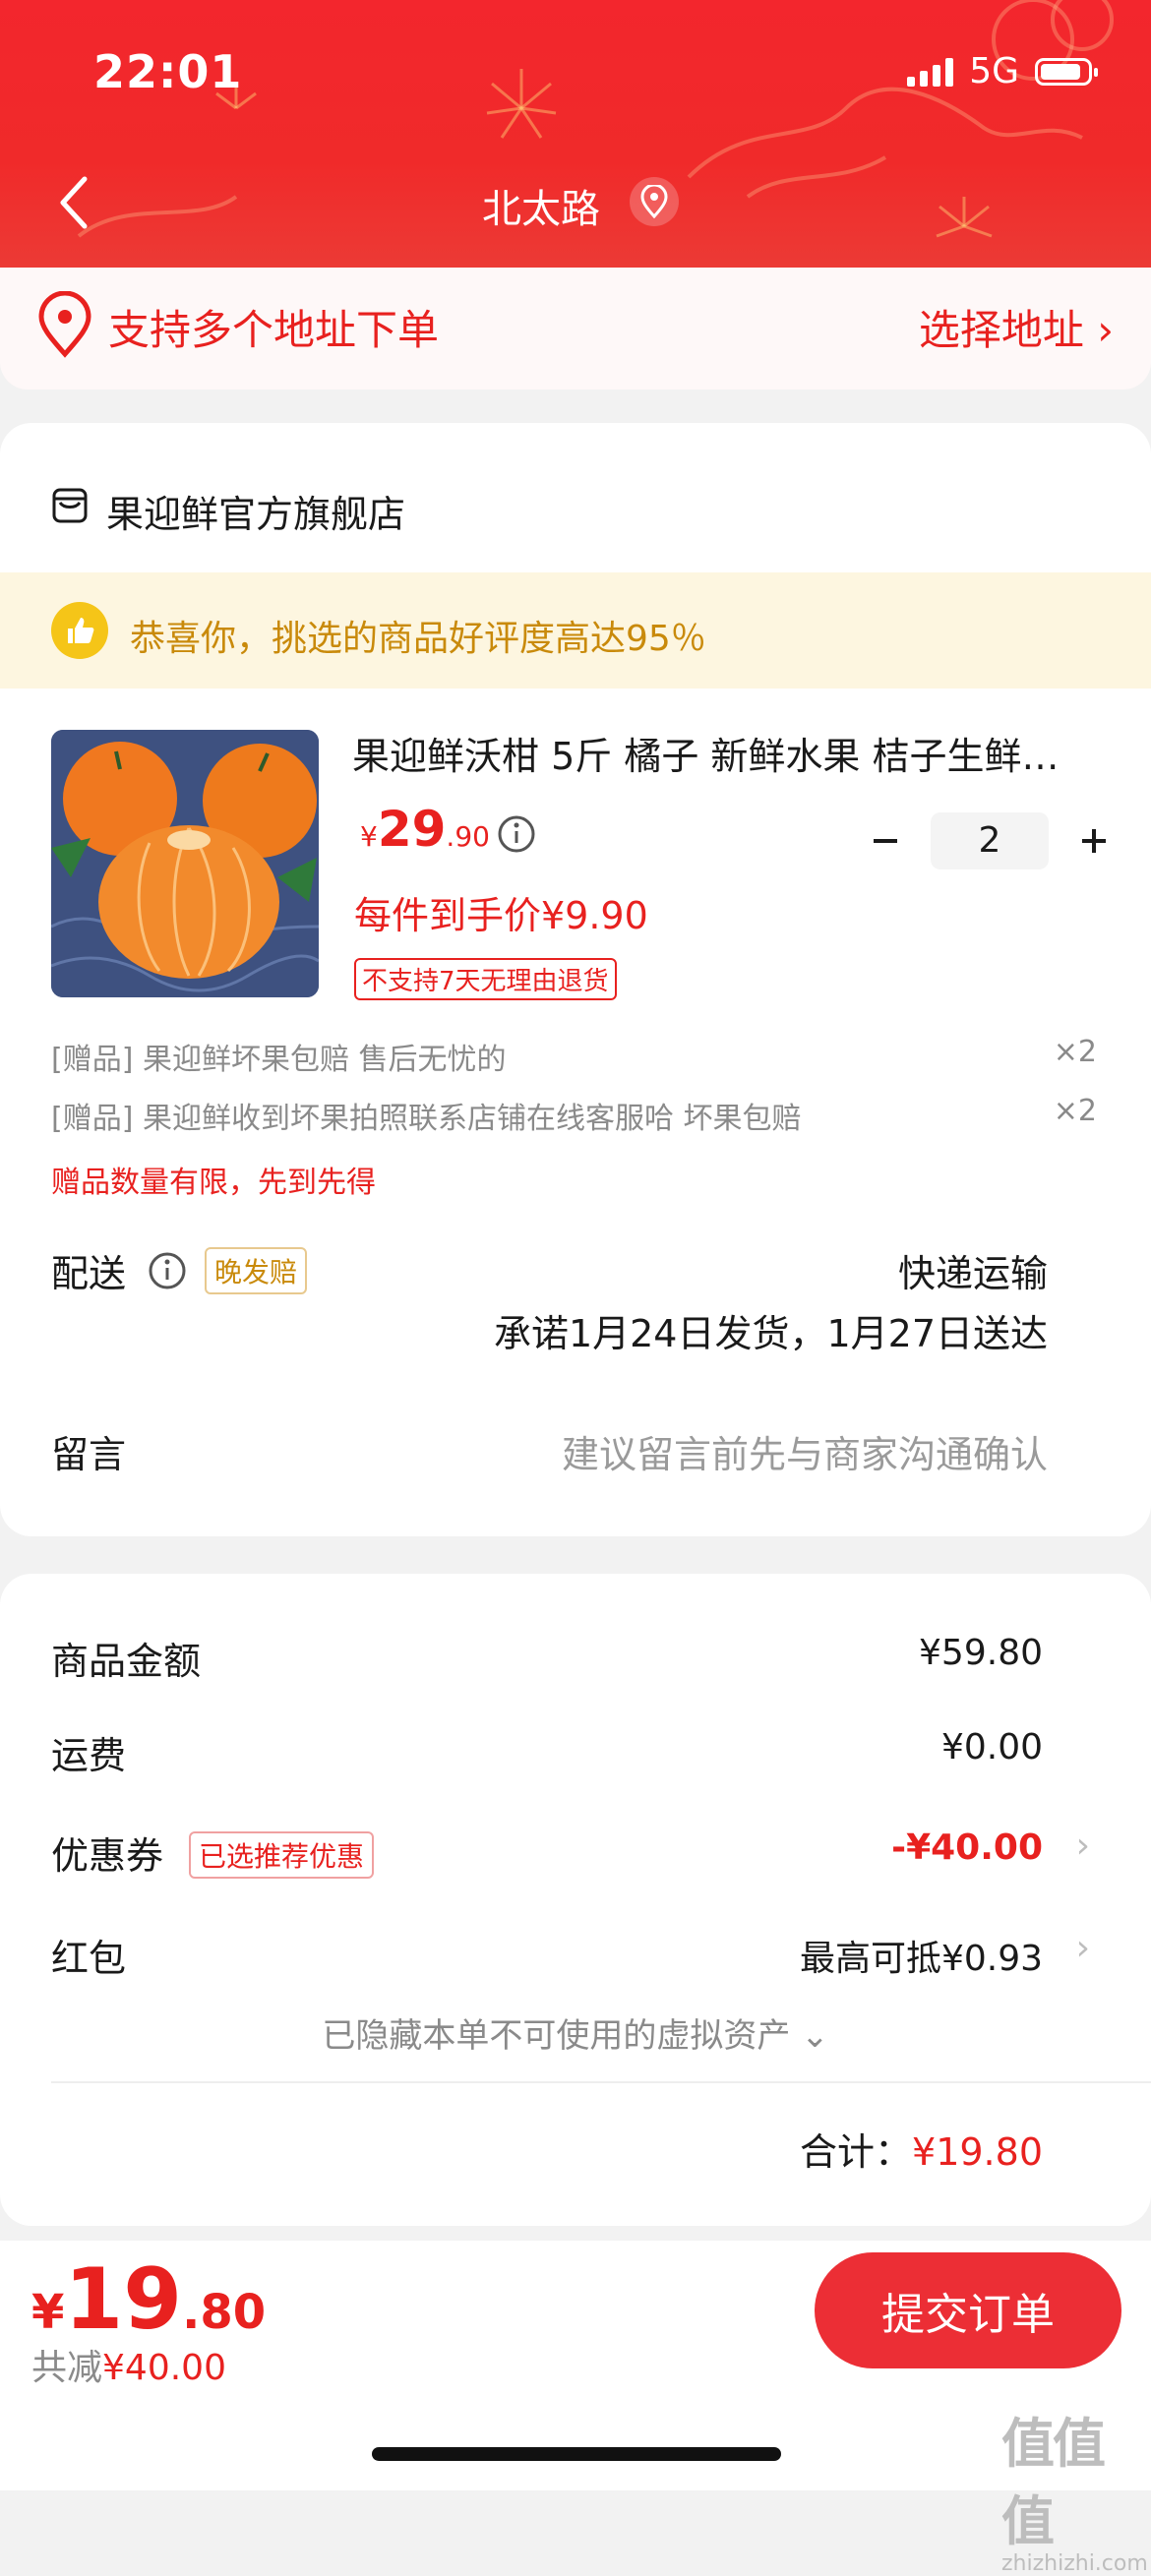  Describe the element at coordinates (575, 2409) in the screenshot. I see `checkout-bar: ¥19.80 共减¥40.00 提交订单 值值值 zhizhizhi.com` at that location.